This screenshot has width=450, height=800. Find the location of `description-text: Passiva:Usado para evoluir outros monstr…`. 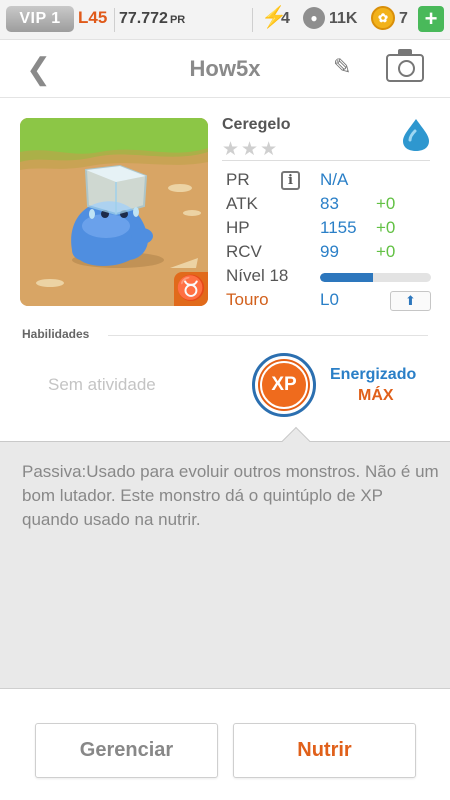

description-text: Passiva:Usado para evoluir outros monstr… is located at coordinates (230, 495).